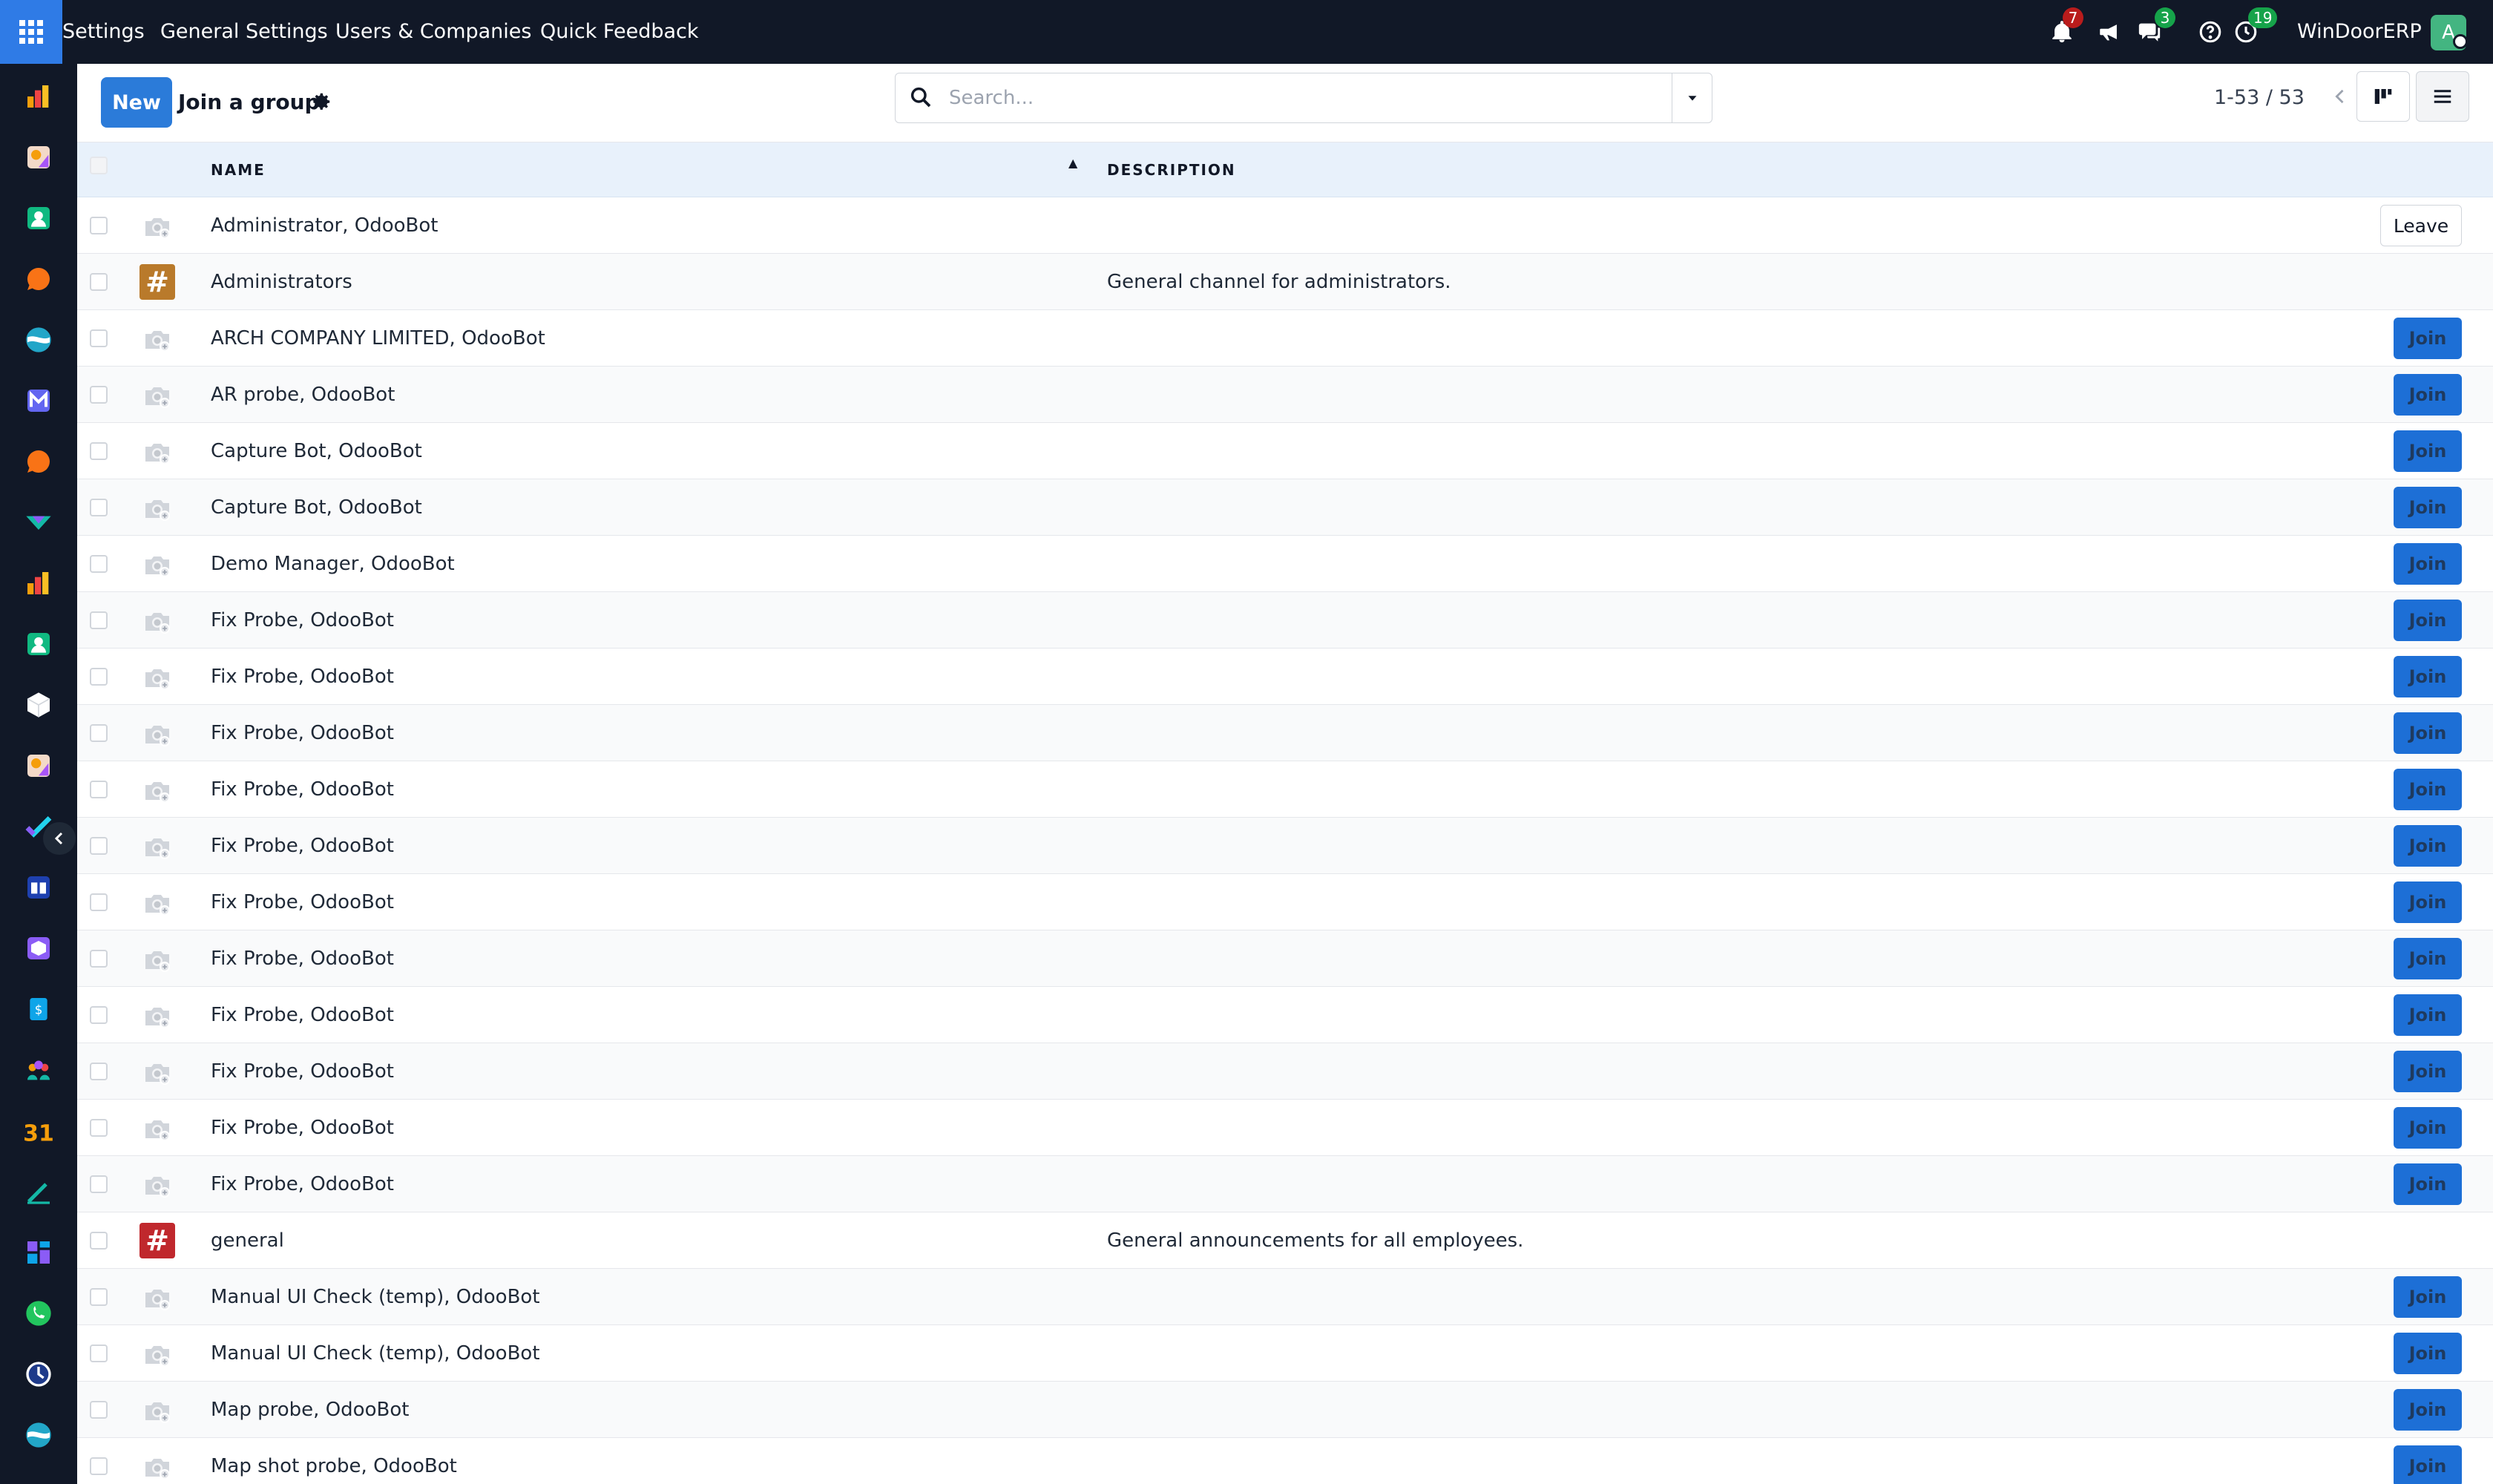 The width and height of the screenshot is (2493, 1484). Describe the element at coordinates (238, 169) in the screenshot. I see `column-header-name: NAME` at that location.